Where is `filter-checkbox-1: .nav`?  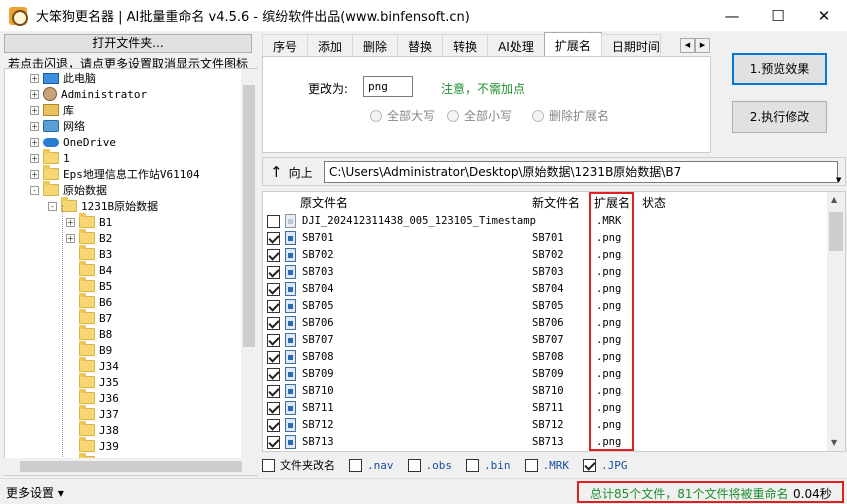 filter-checkbox-1: .nav is located at coordinates (371, 465).